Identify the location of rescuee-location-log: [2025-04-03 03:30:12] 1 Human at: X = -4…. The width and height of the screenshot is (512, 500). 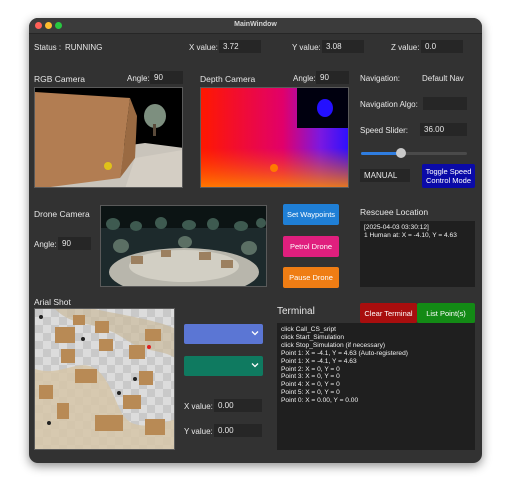
(417, 254).